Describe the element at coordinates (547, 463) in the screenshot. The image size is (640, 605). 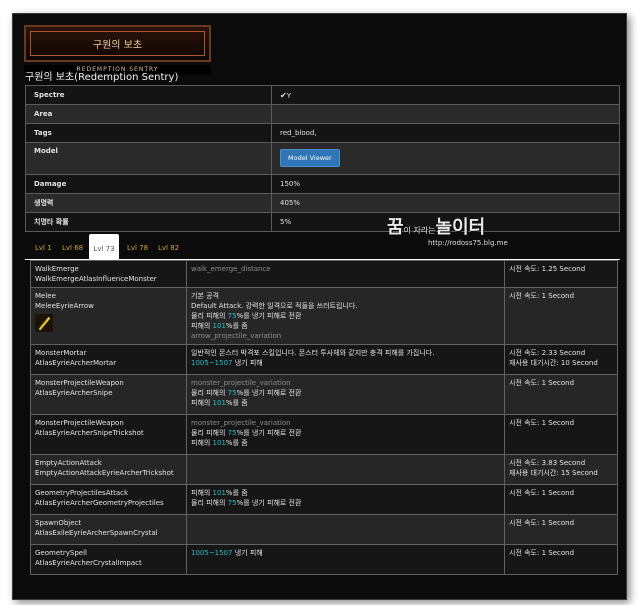
I see `skill-stat: 시전 속도: 3.83 Second` at that location.